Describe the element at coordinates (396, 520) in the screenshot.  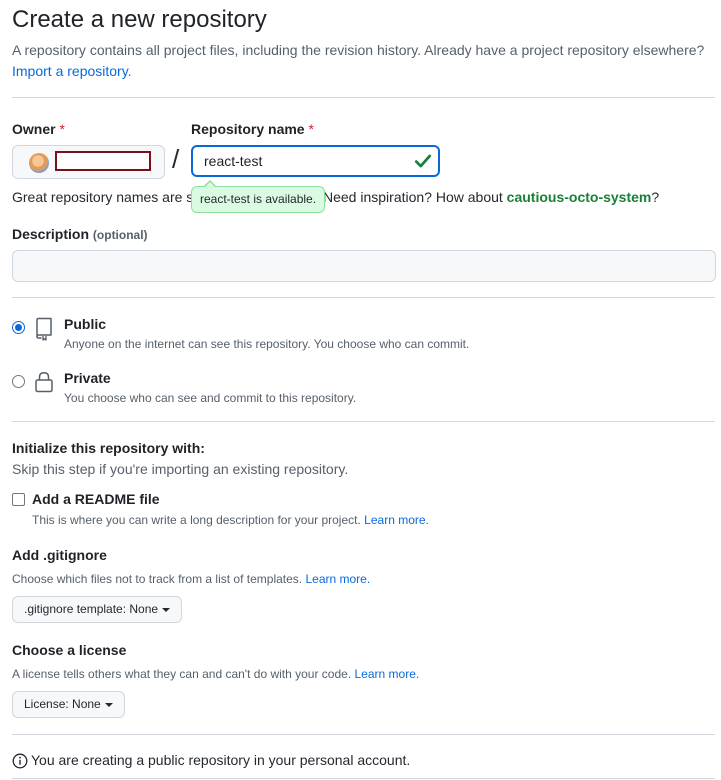
I see `readme-learn-more-link: Learn more.` at that location.